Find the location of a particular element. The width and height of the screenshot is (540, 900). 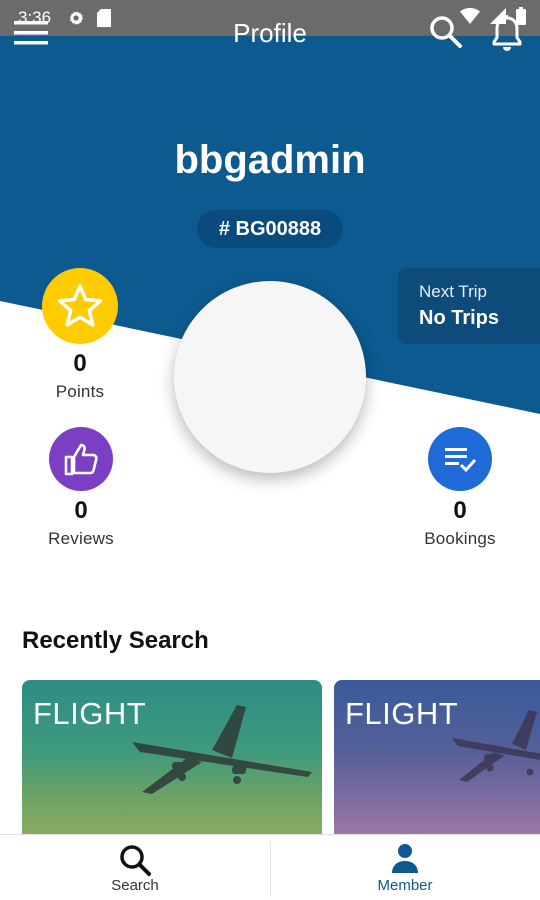

bookings-icon-circle is located at coordinates (460, 459).